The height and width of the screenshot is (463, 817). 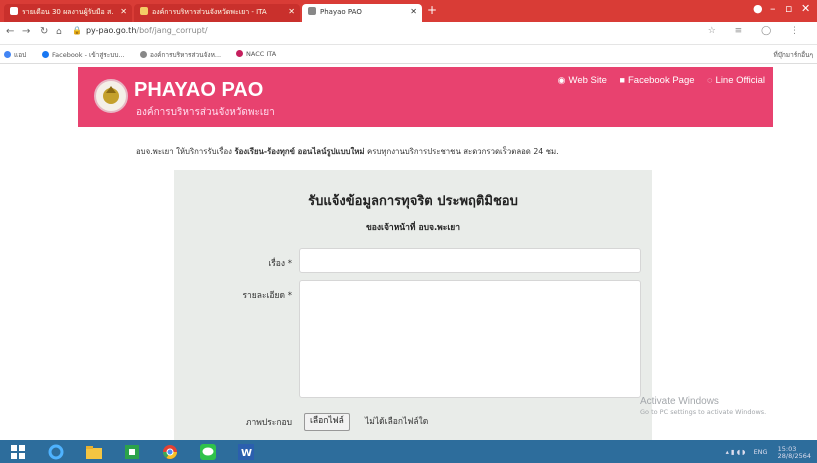 What do you see at coordinates (761, 452) in the screenshot?
I see `input-language: ENG` at bounding box center [761, 452].